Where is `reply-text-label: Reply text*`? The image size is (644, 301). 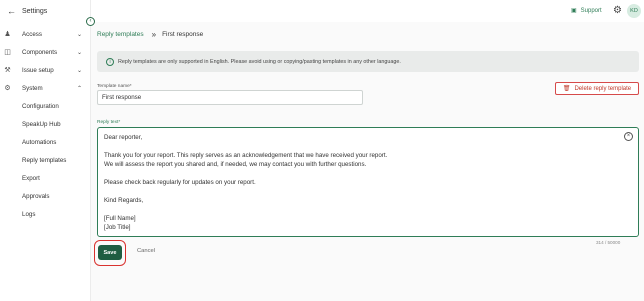 reply-text-label: Reply text* is located at coordinates (109, 122).